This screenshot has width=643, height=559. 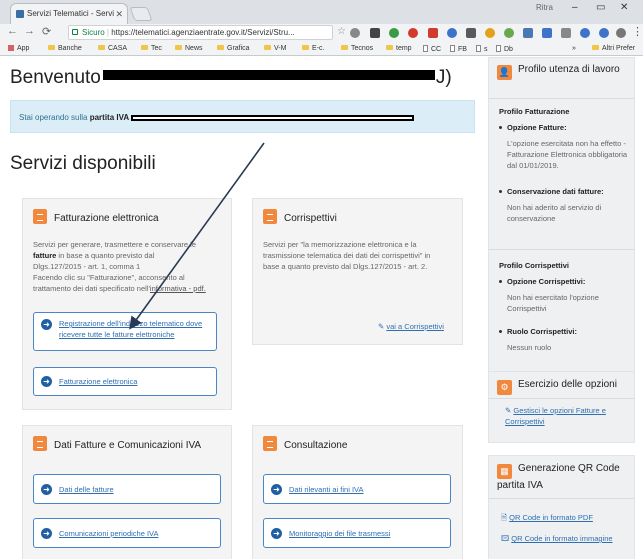 I want to click on bookmark-folder: News, so click(x=189, y=48).